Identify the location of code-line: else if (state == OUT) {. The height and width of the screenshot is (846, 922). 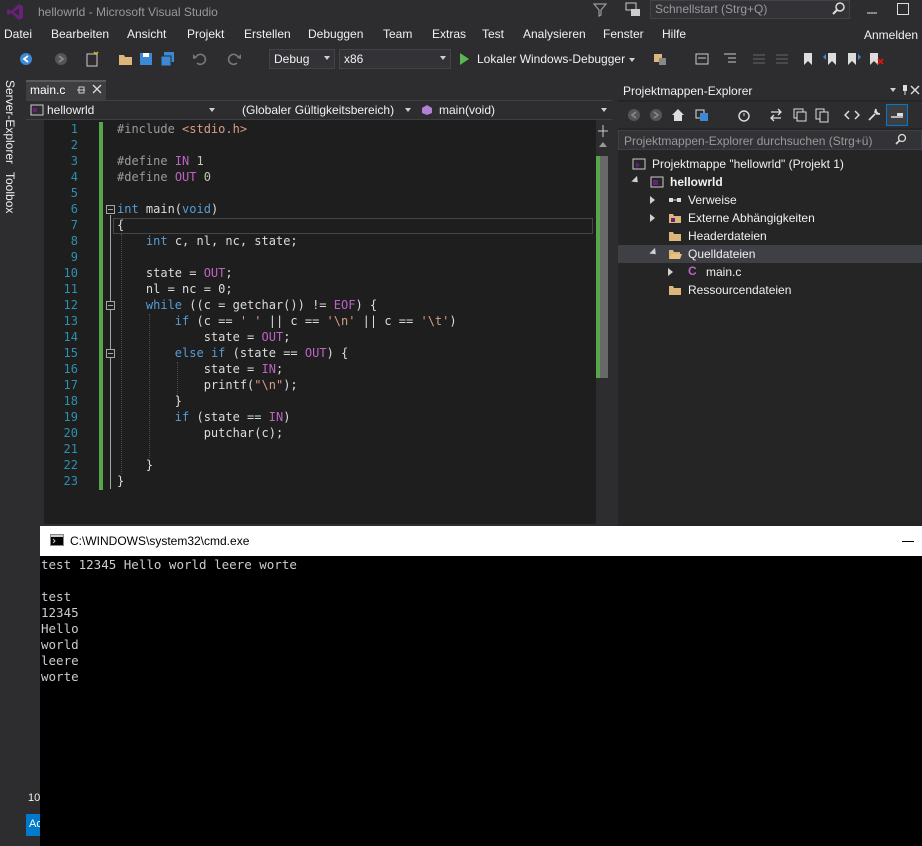
(232, 353).